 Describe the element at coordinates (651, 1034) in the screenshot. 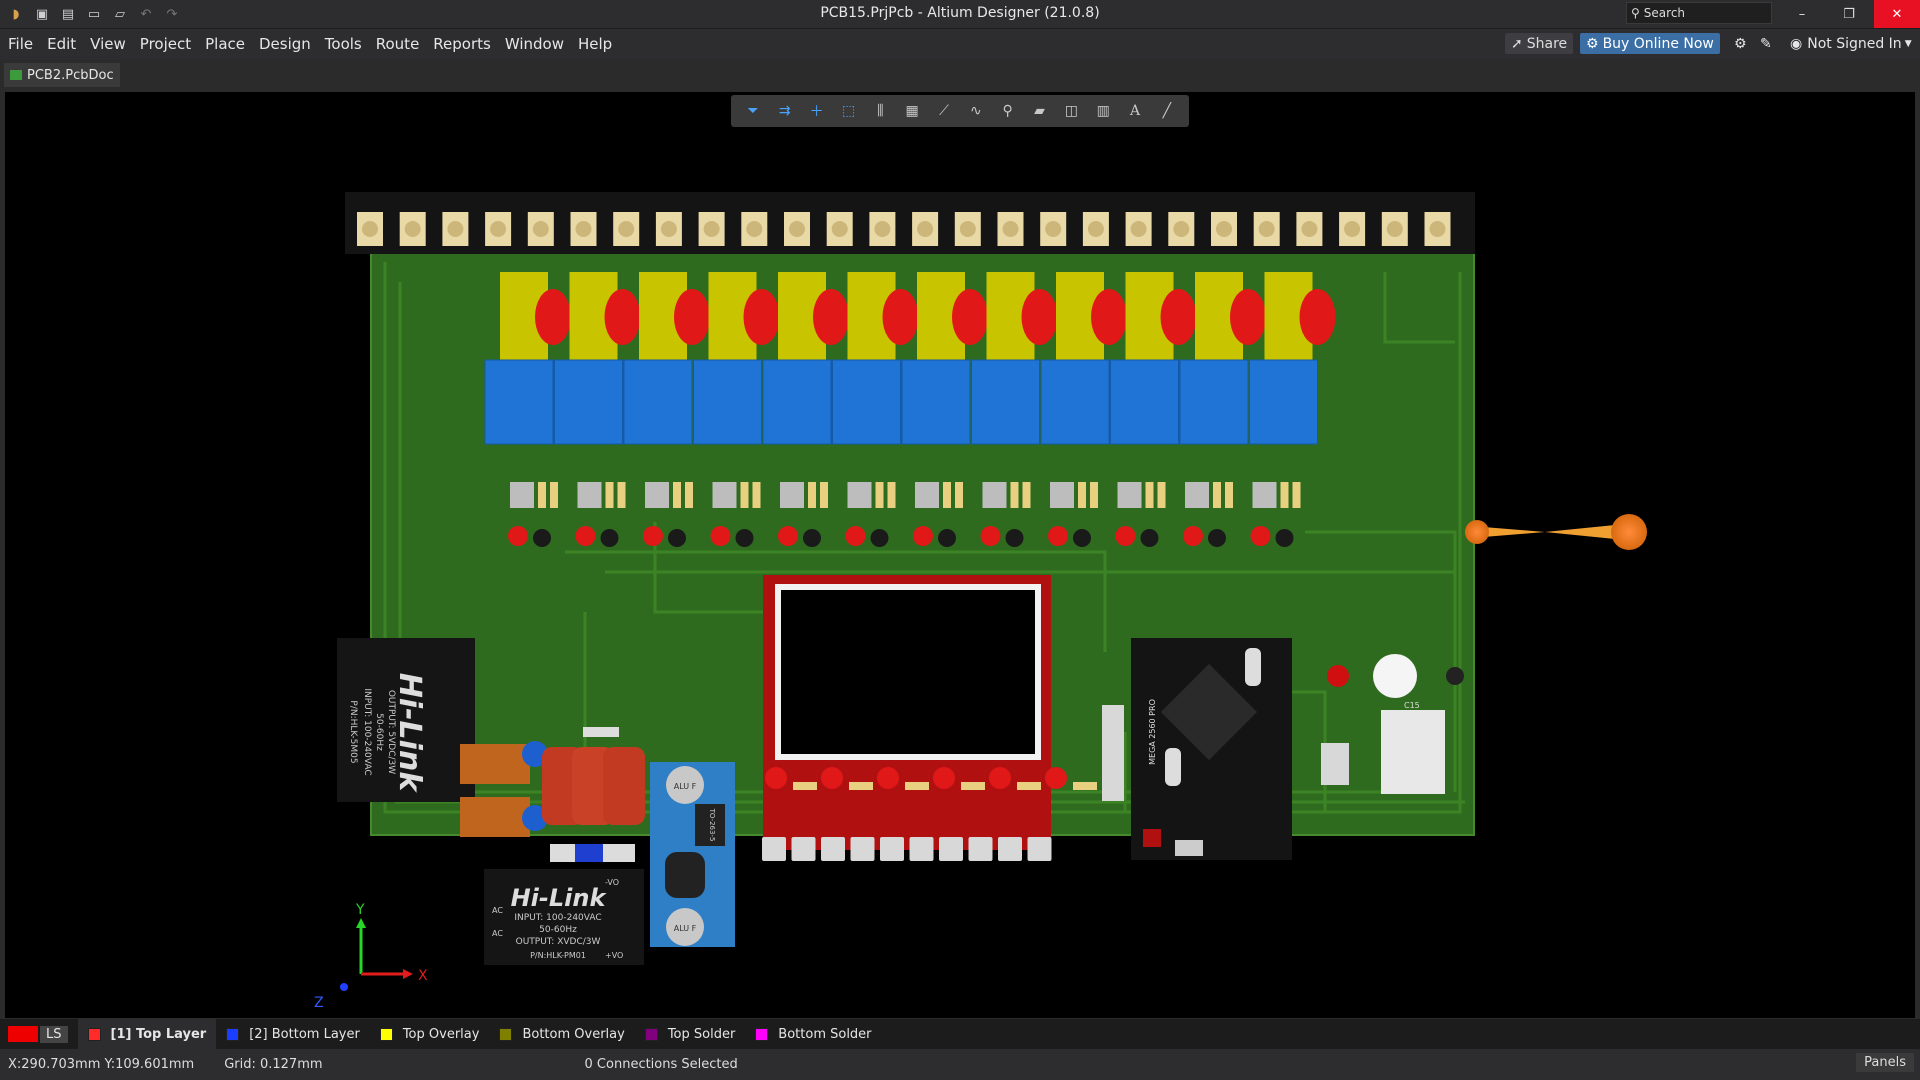

I see `layer-color-swatch` at that location.